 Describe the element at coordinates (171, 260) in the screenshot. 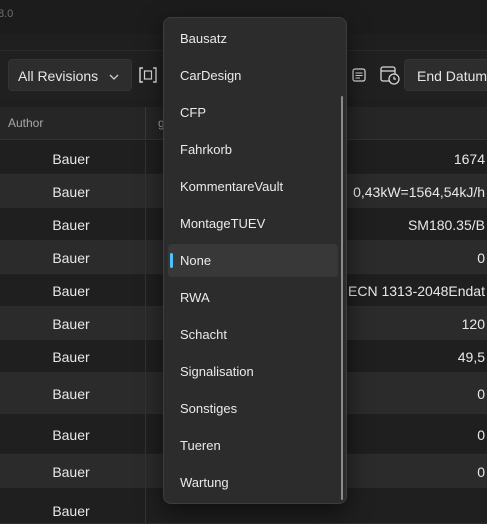

I see `selection-indicator` at that location.